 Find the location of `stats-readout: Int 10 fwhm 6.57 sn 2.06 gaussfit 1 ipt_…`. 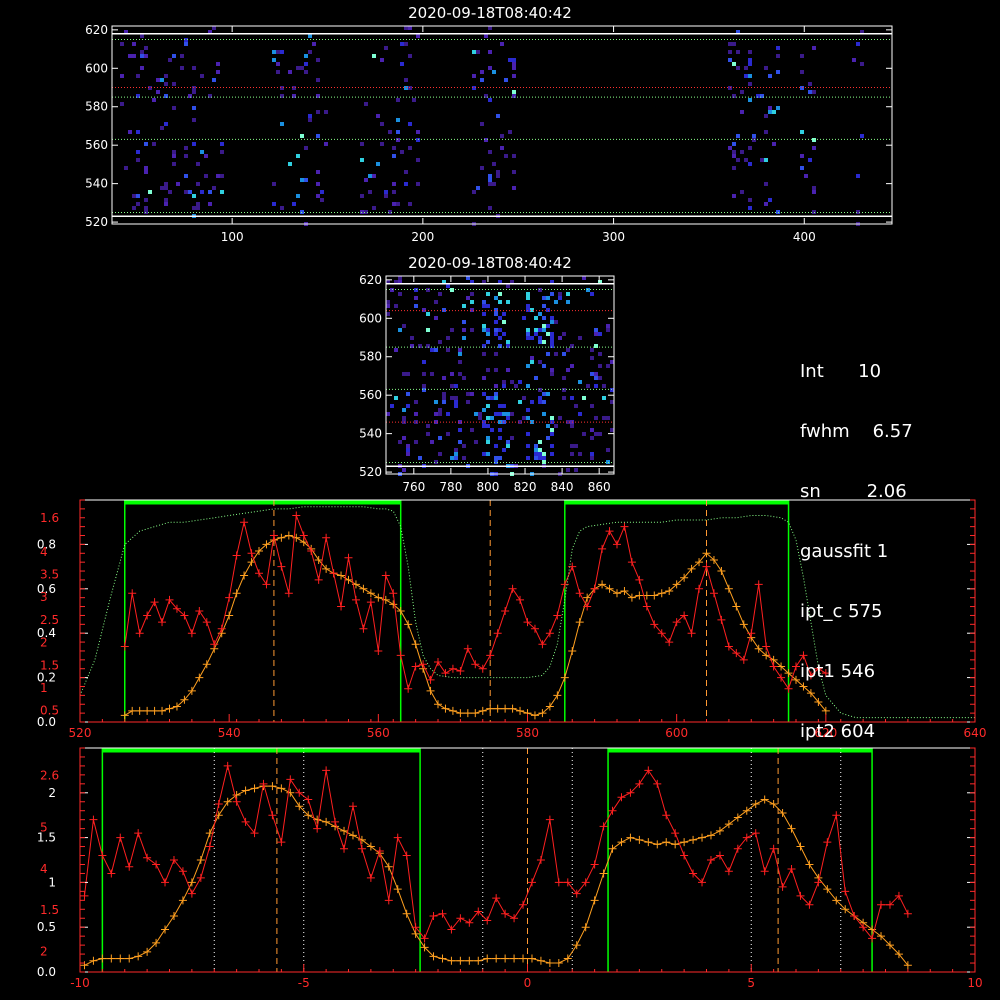

stats-readout: Int 10 fwhm 6.57 sn 2.06 gaussfit 1 ipt_… is located at coordinates (856, 542).